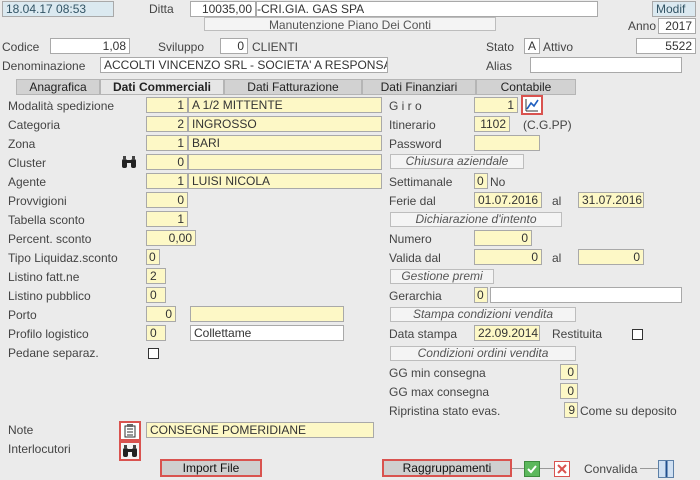  Describe the element at coordinates (285, 181) in the screenshot. I see `agente-desc-field: LUISI NICOLA` at that location.